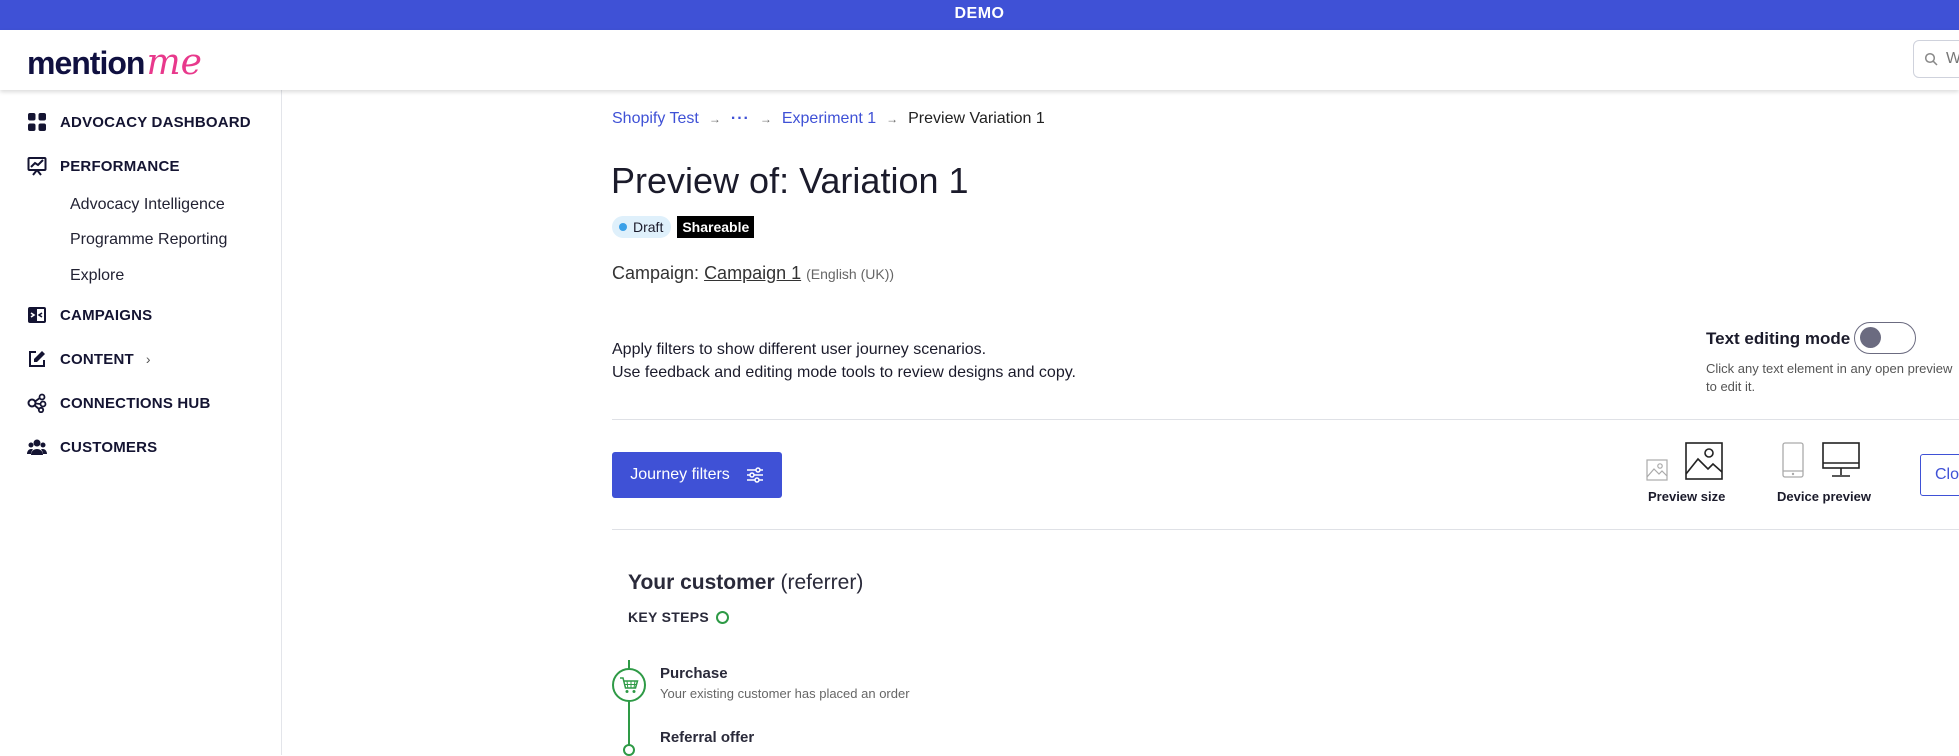 The height and width of the screenshot is (756, 1959). Describe the element at coordinates (701, 582) in the screenshot. I see `journey-title-bold: Your customer` at that location.